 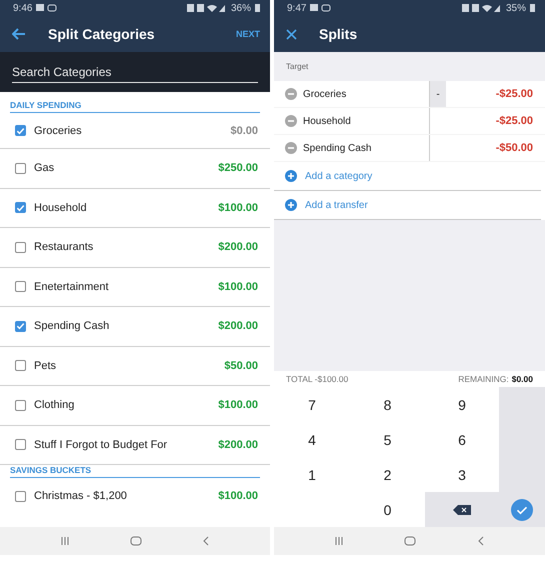 What do you see at coordinates (22, 8) in the screenshot?
I see `status-time: 9:46` at bounding box center [22, 8].